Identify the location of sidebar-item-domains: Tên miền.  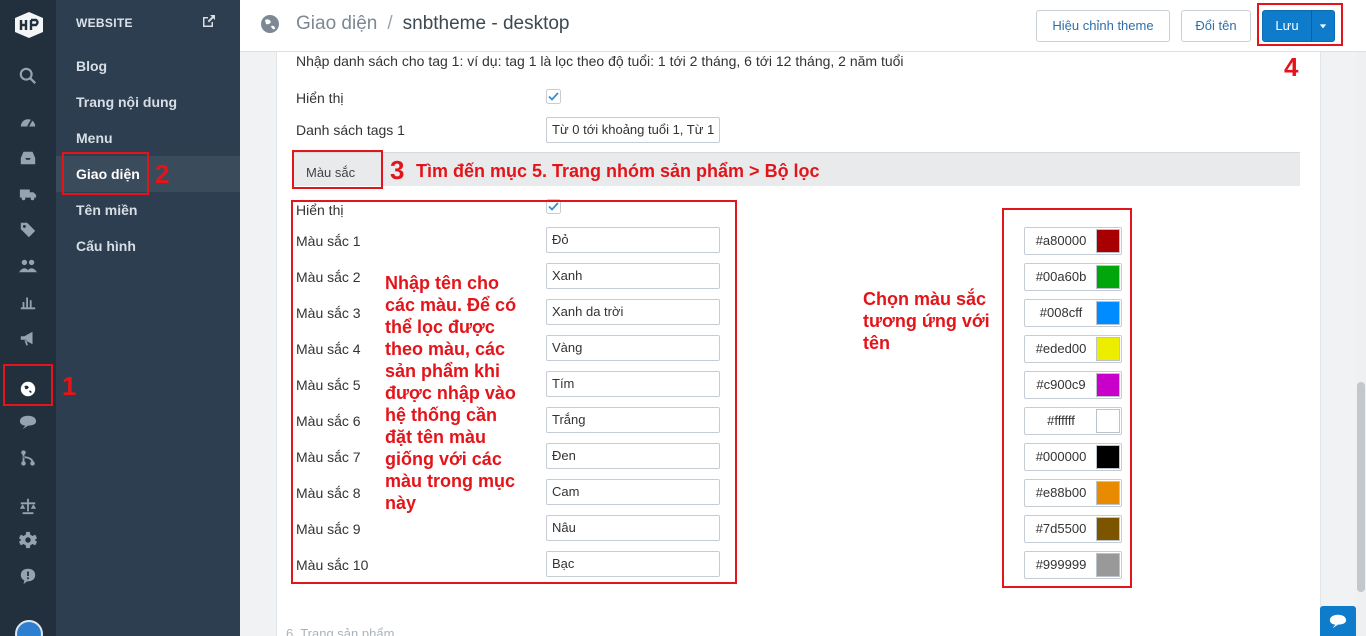
(148, 210).